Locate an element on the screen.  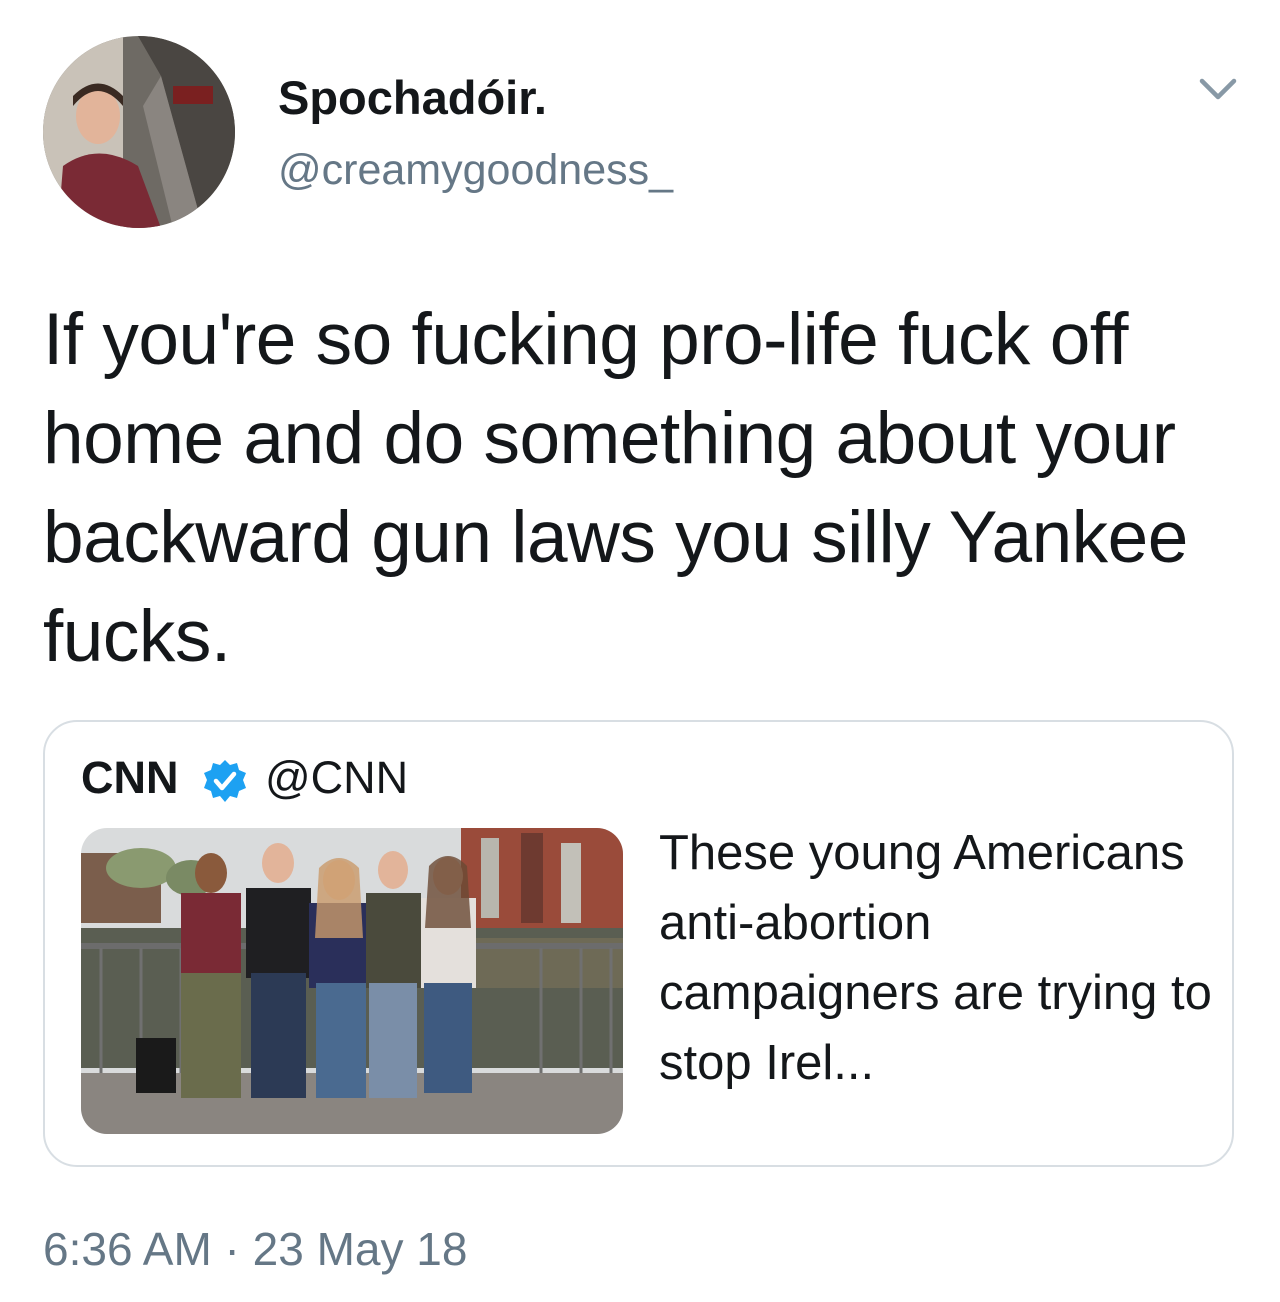
author-handle: @creamygoodness_ is located at coordinates (476, 170).